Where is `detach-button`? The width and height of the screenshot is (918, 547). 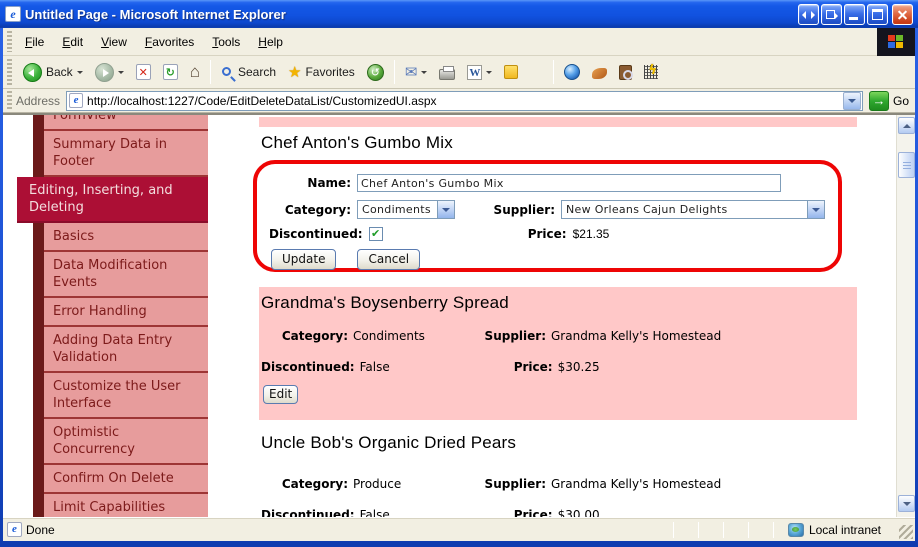 detach-button is located at coordinates (831, 14).